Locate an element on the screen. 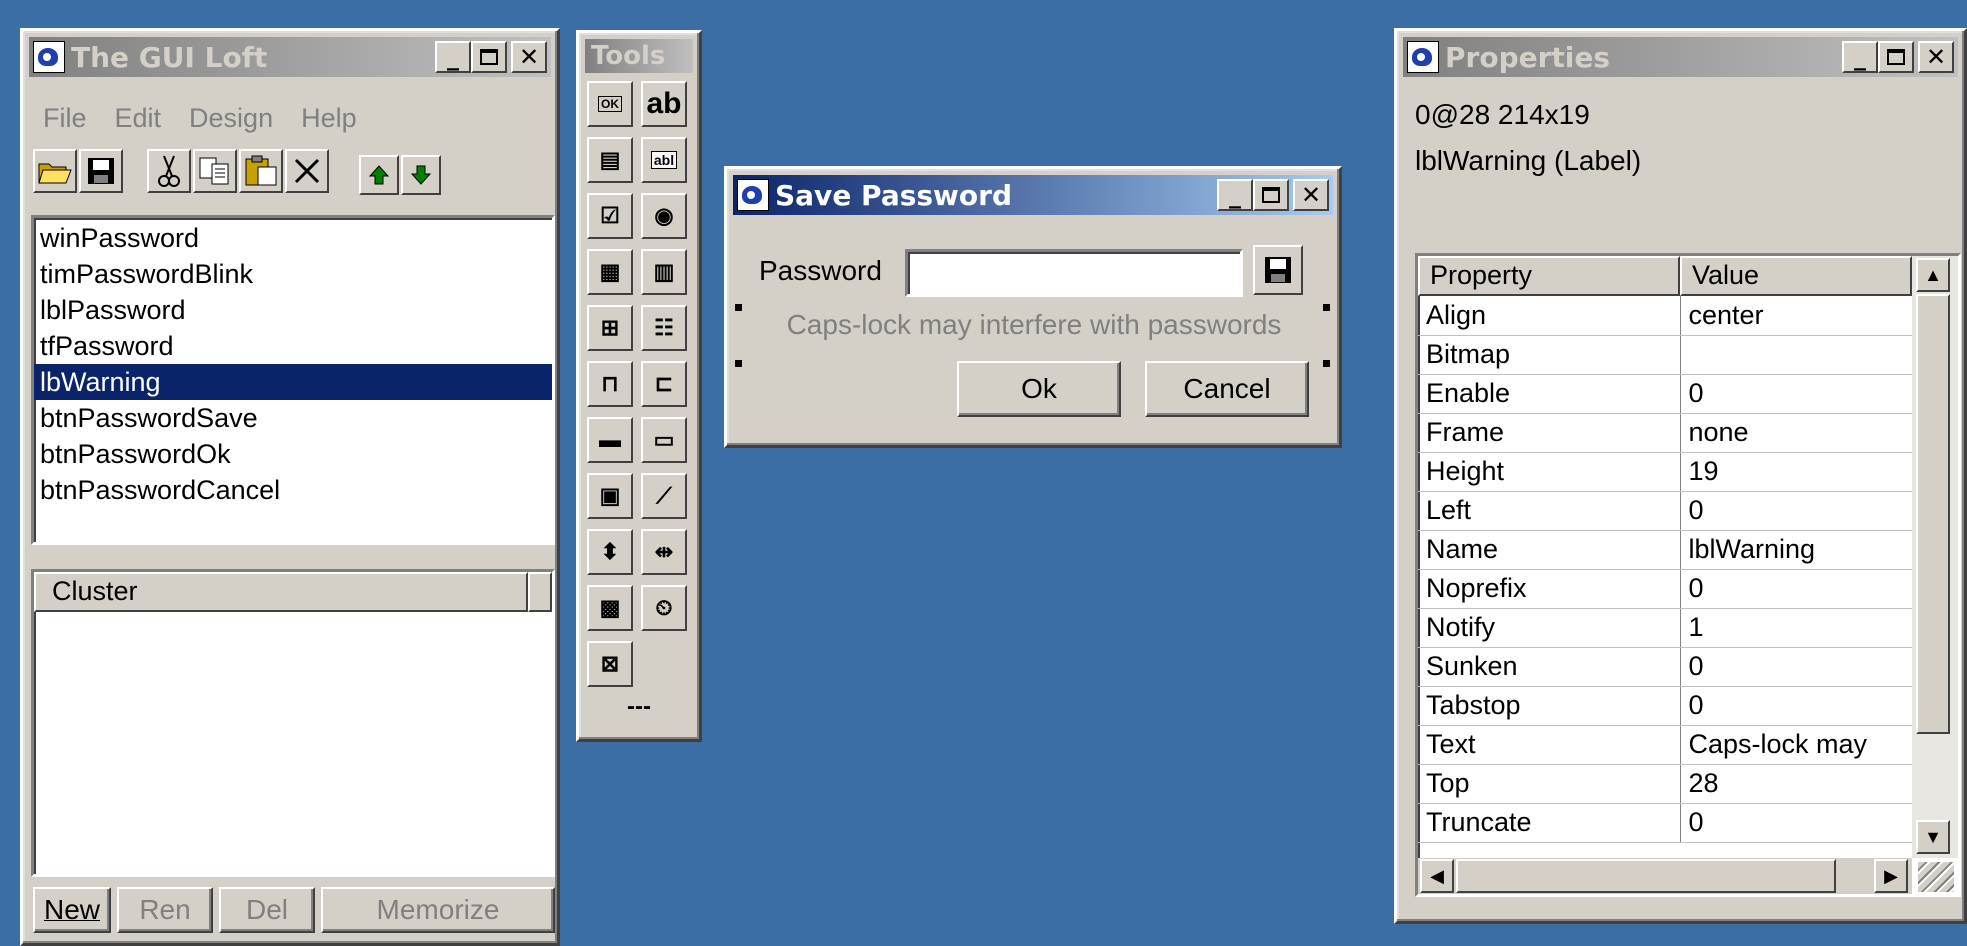  button-tool-button: OK is located at coordinates (610, 104).